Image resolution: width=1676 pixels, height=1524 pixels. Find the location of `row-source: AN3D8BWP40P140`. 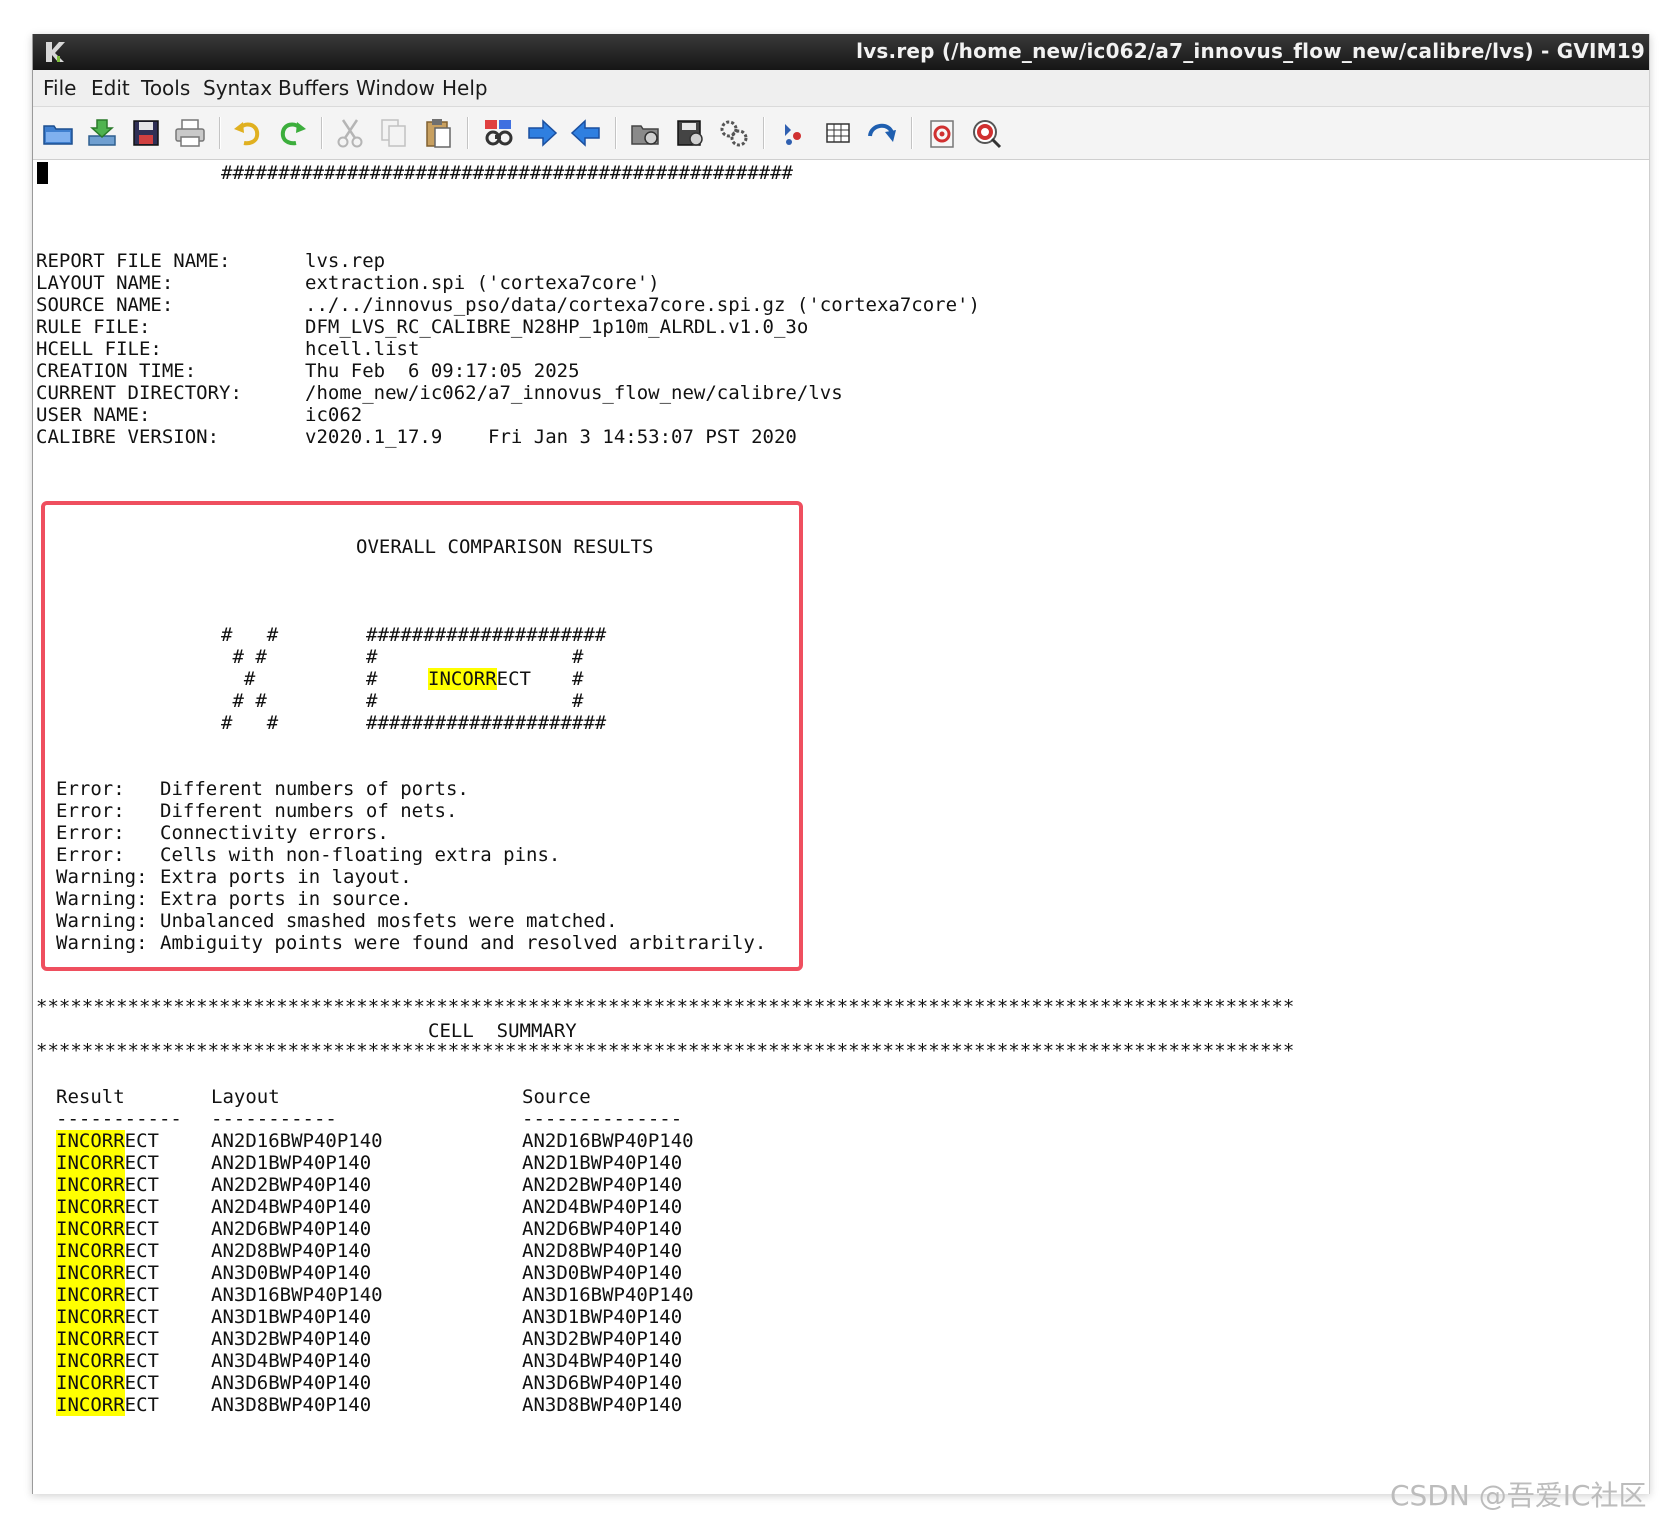

row-source: AN3D8BWP40P140 is located at coordinates (602, 1405).